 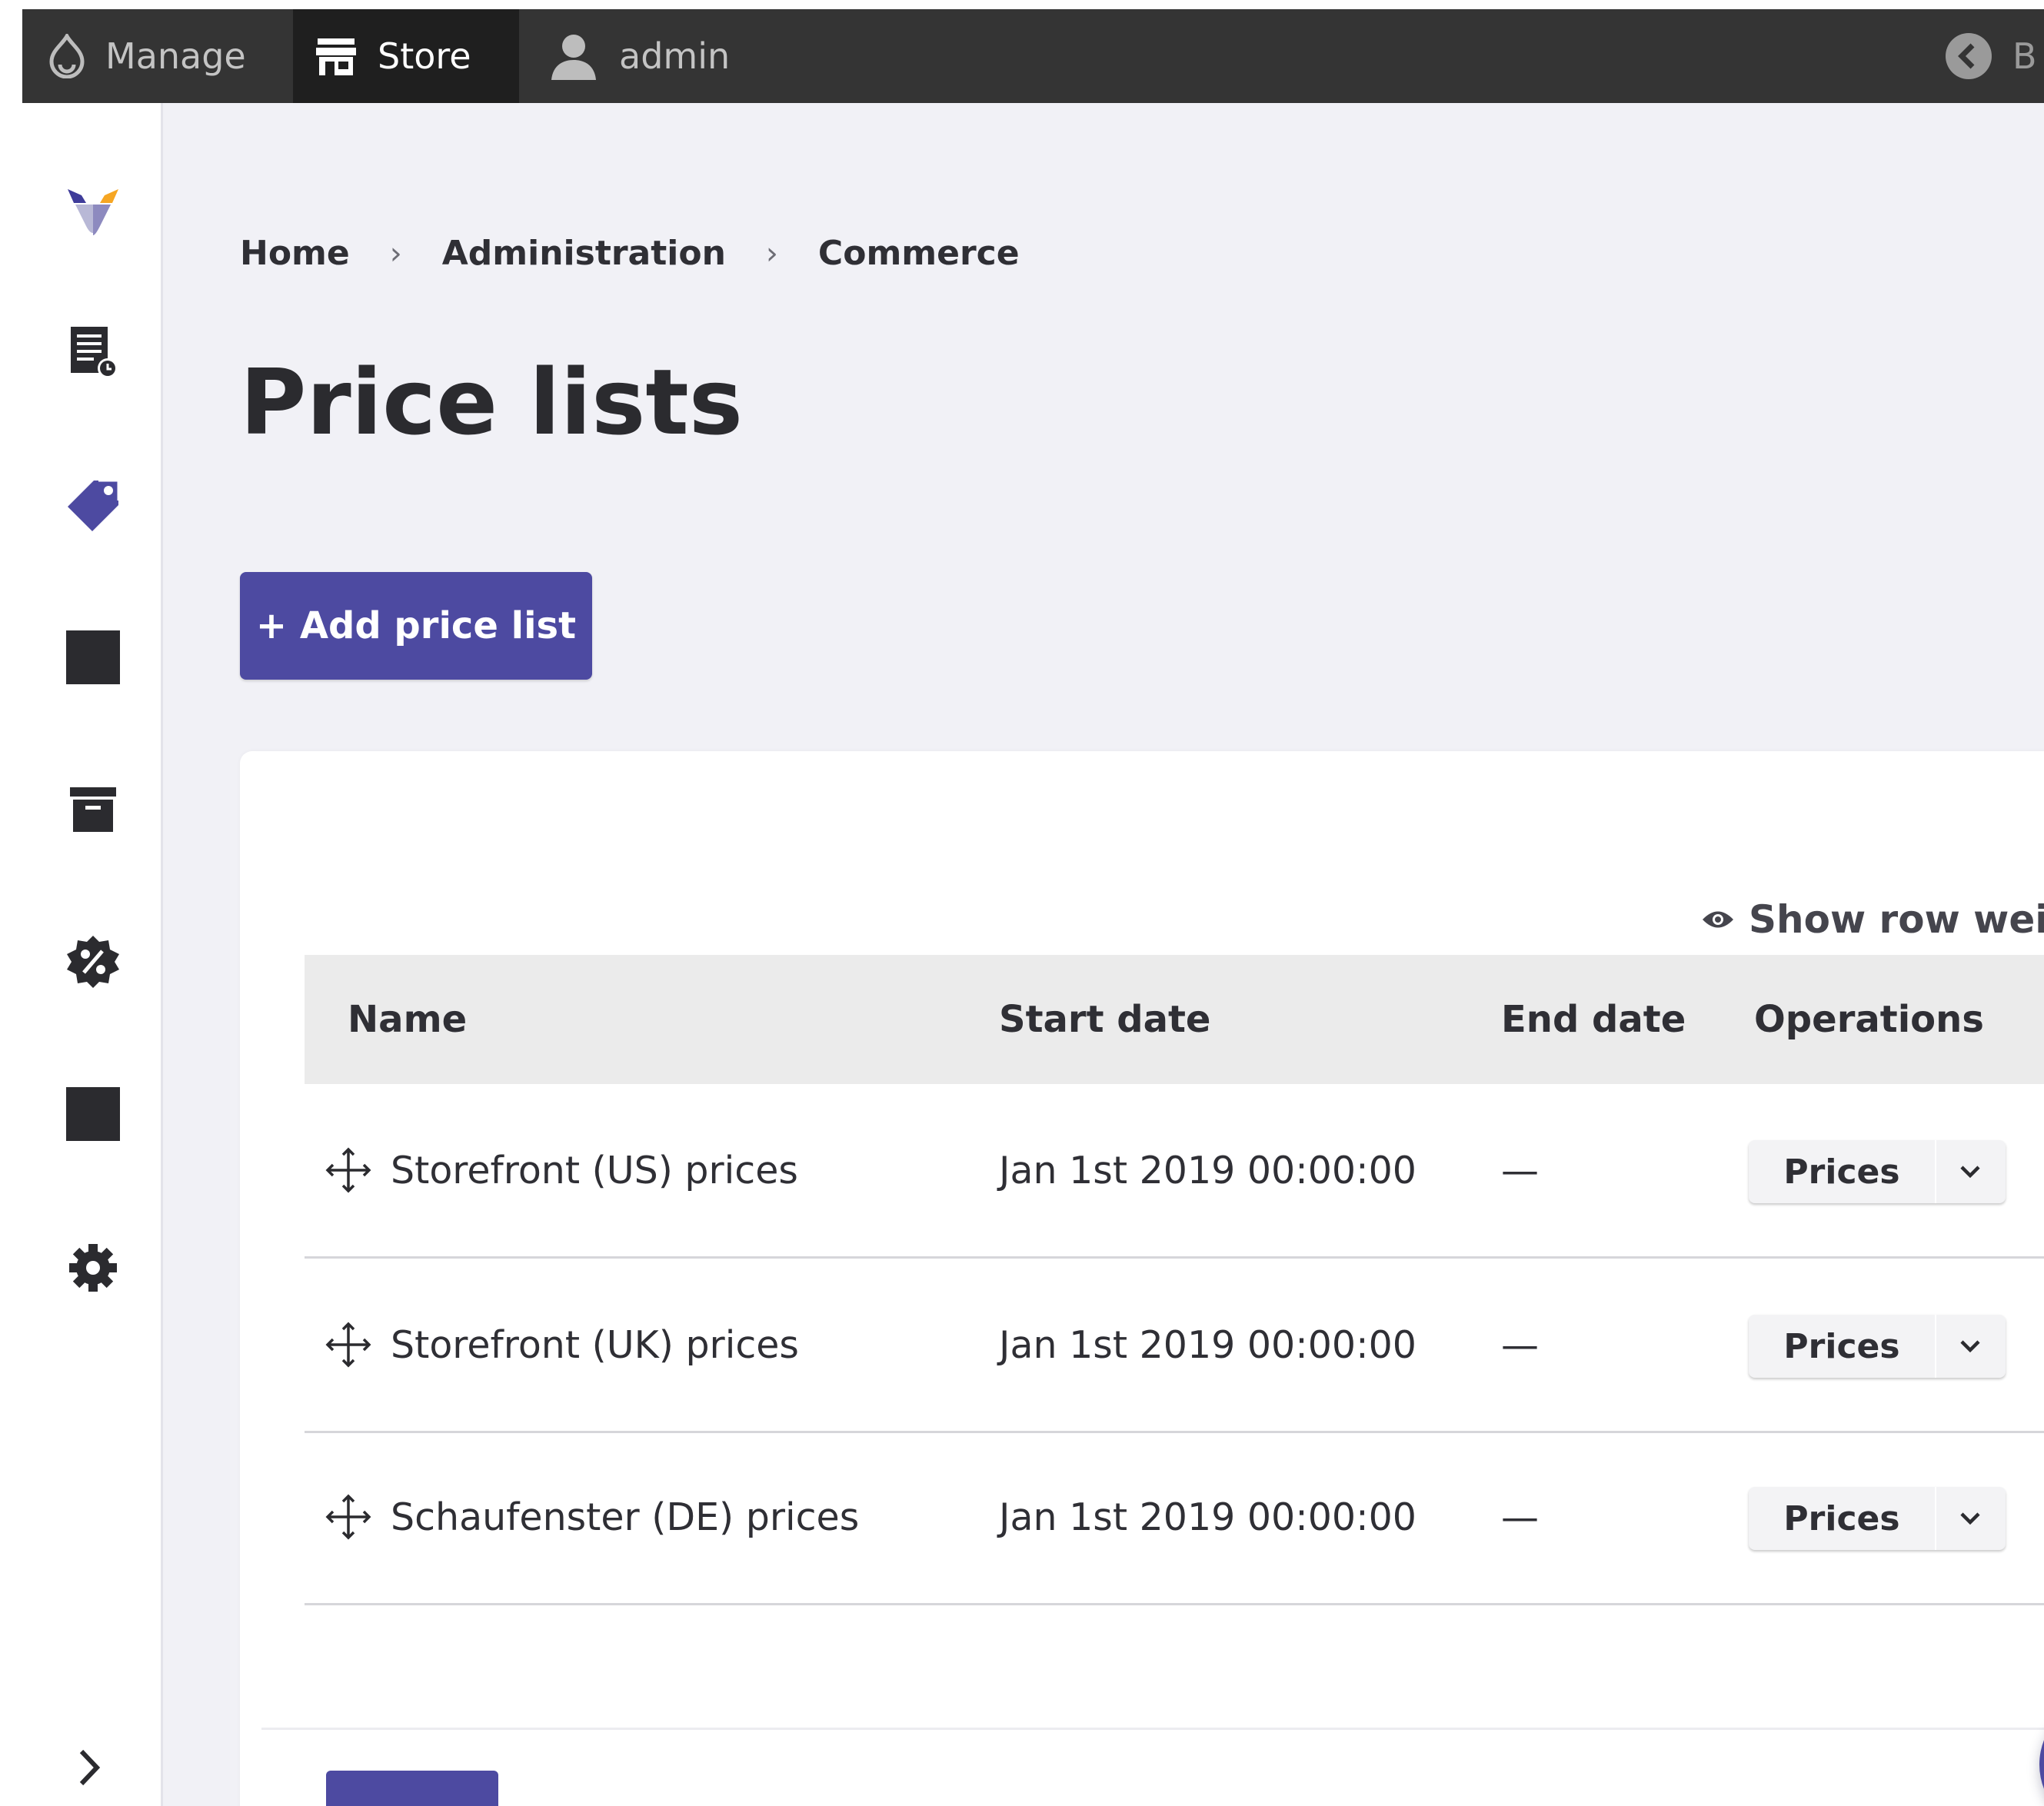 I want to click on form-actions-divider, so click(x=1152, y=1729).